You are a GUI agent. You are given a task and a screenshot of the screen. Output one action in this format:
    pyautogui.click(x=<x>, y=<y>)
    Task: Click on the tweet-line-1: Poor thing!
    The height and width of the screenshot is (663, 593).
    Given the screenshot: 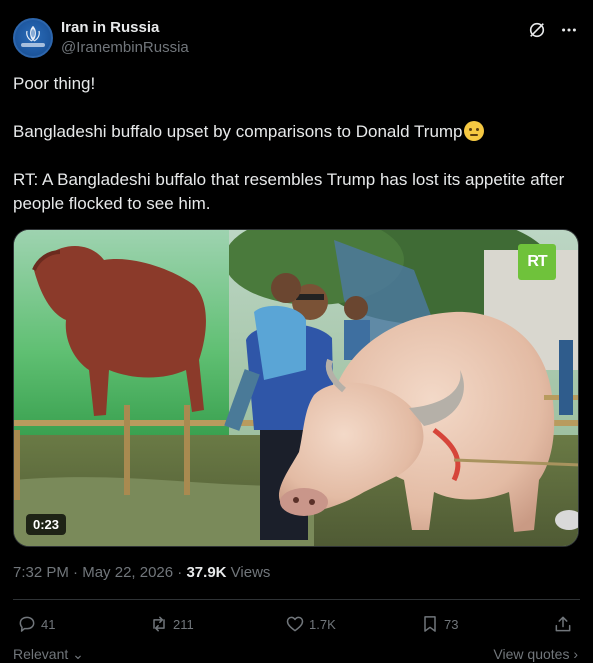 What is the action you would take?
    pyautogui.click(x=54, y=83)
    